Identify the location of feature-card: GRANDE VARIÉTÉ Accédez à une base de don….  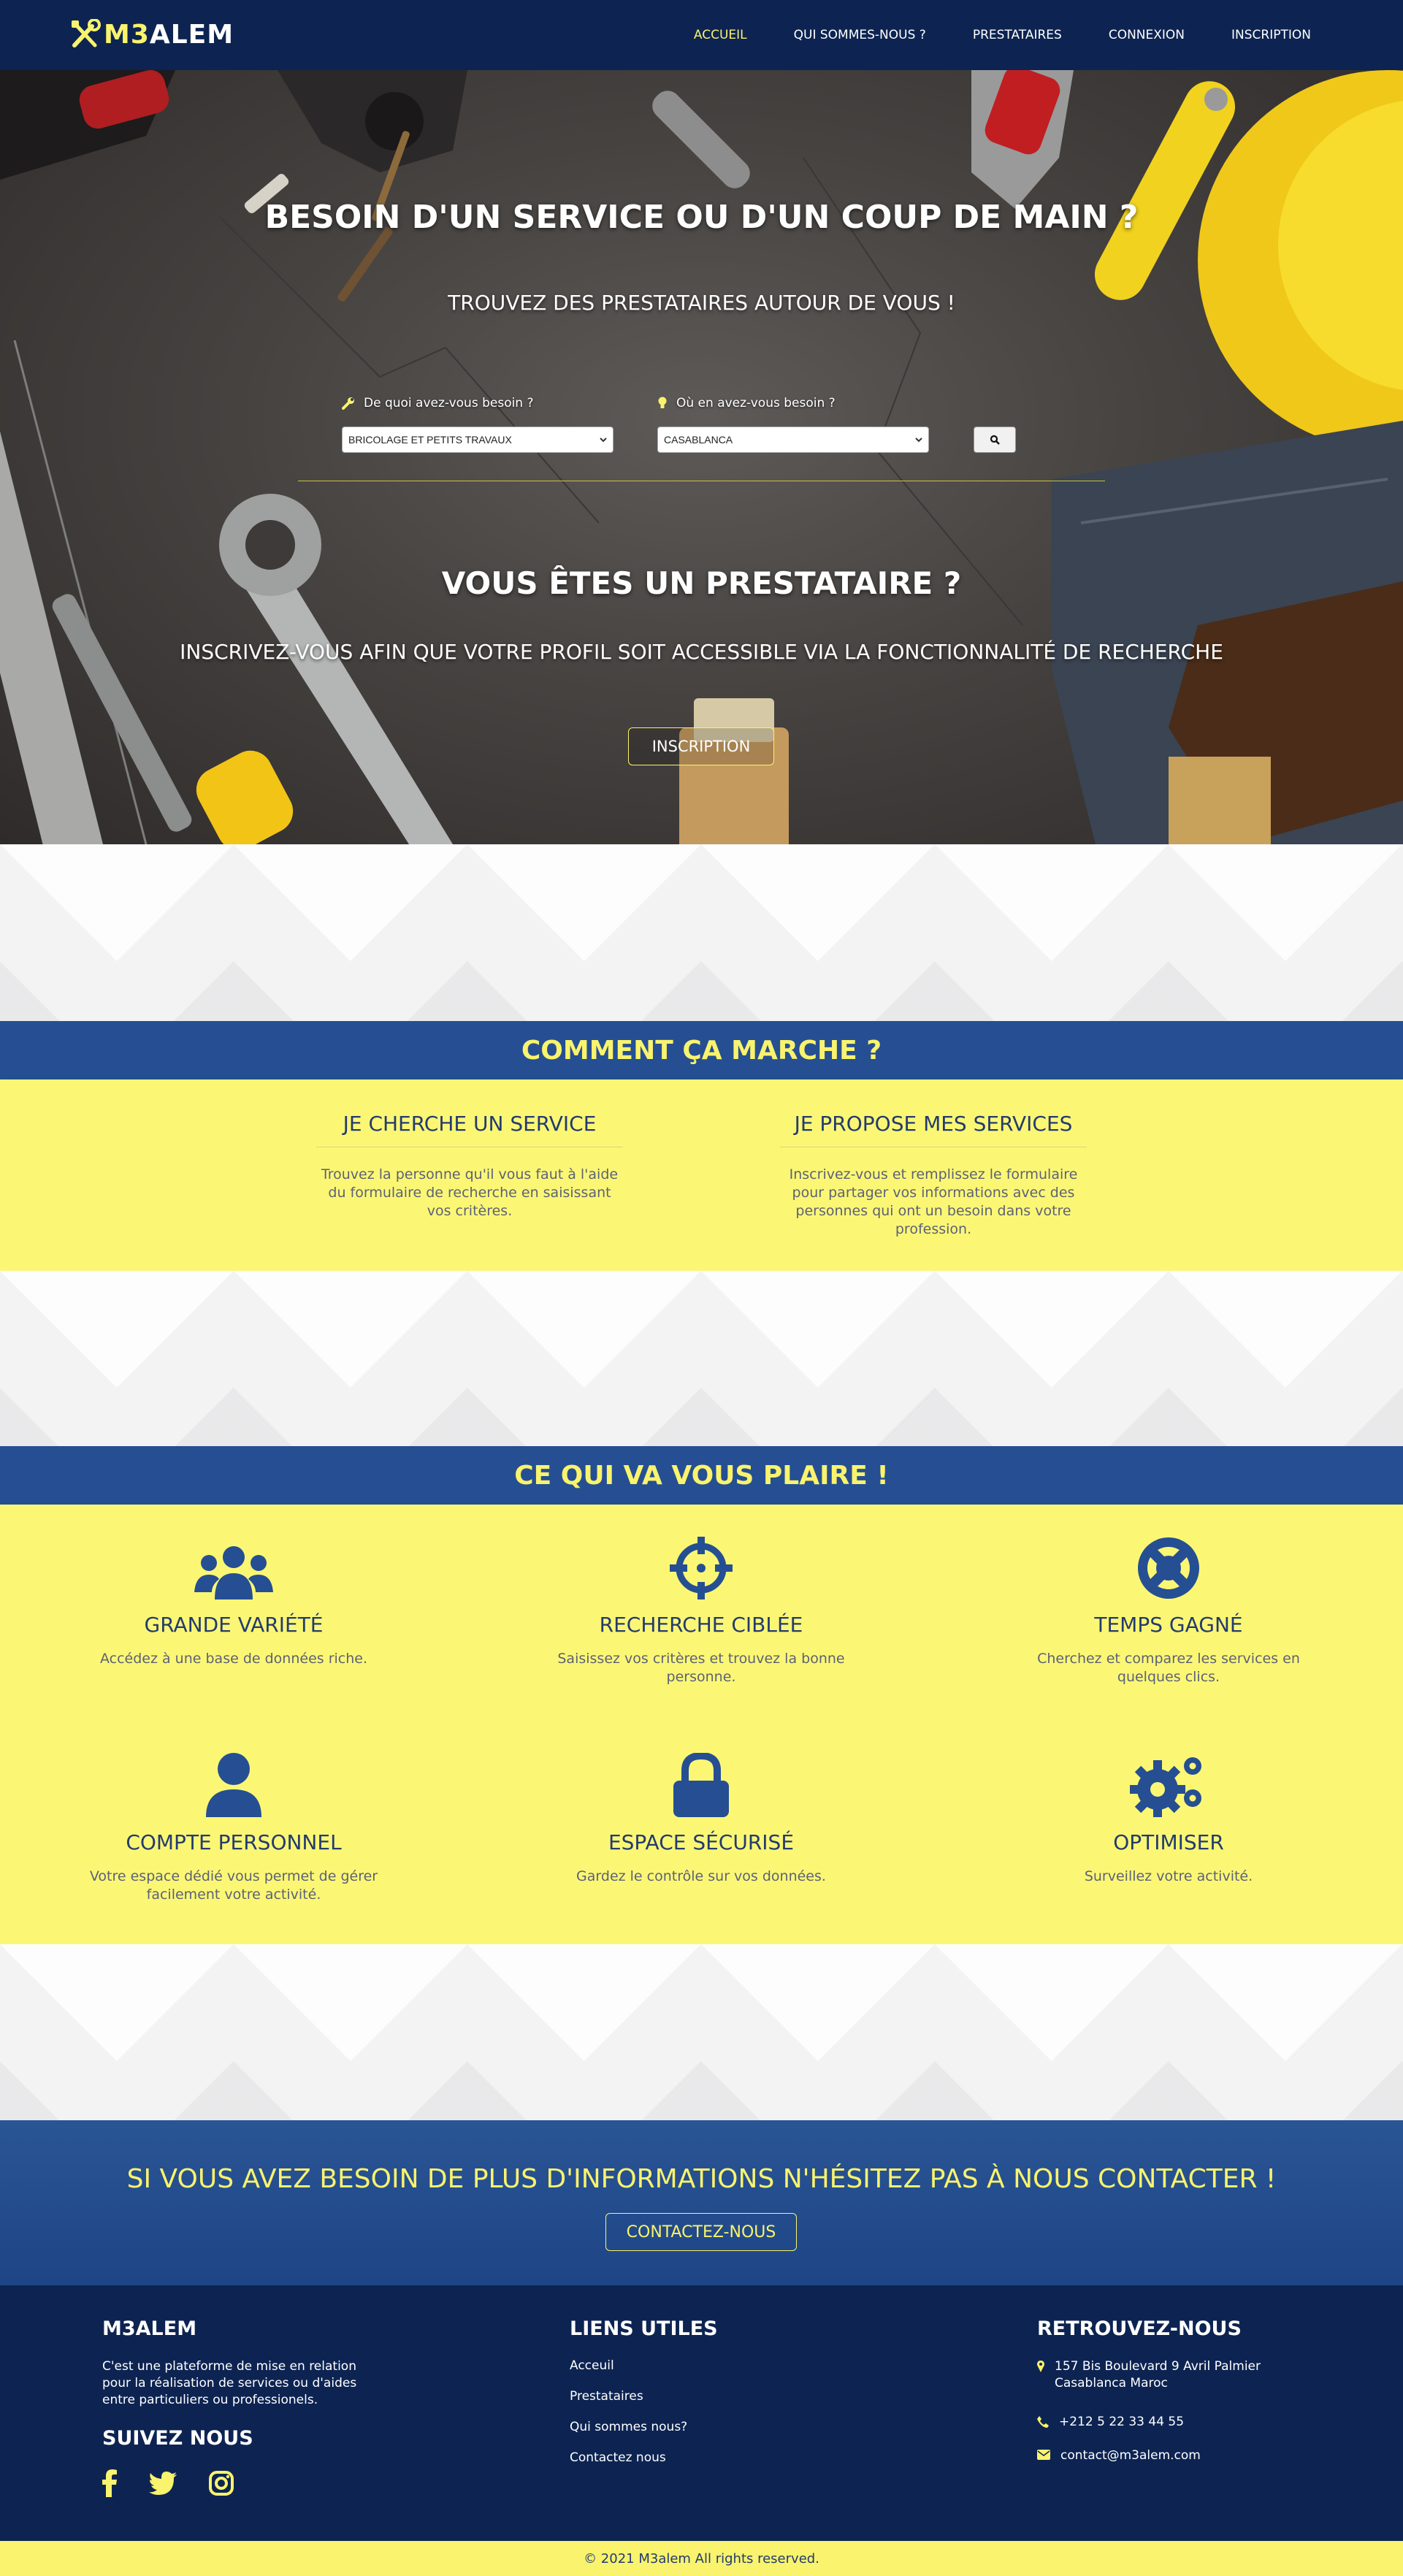
(234, 1601).